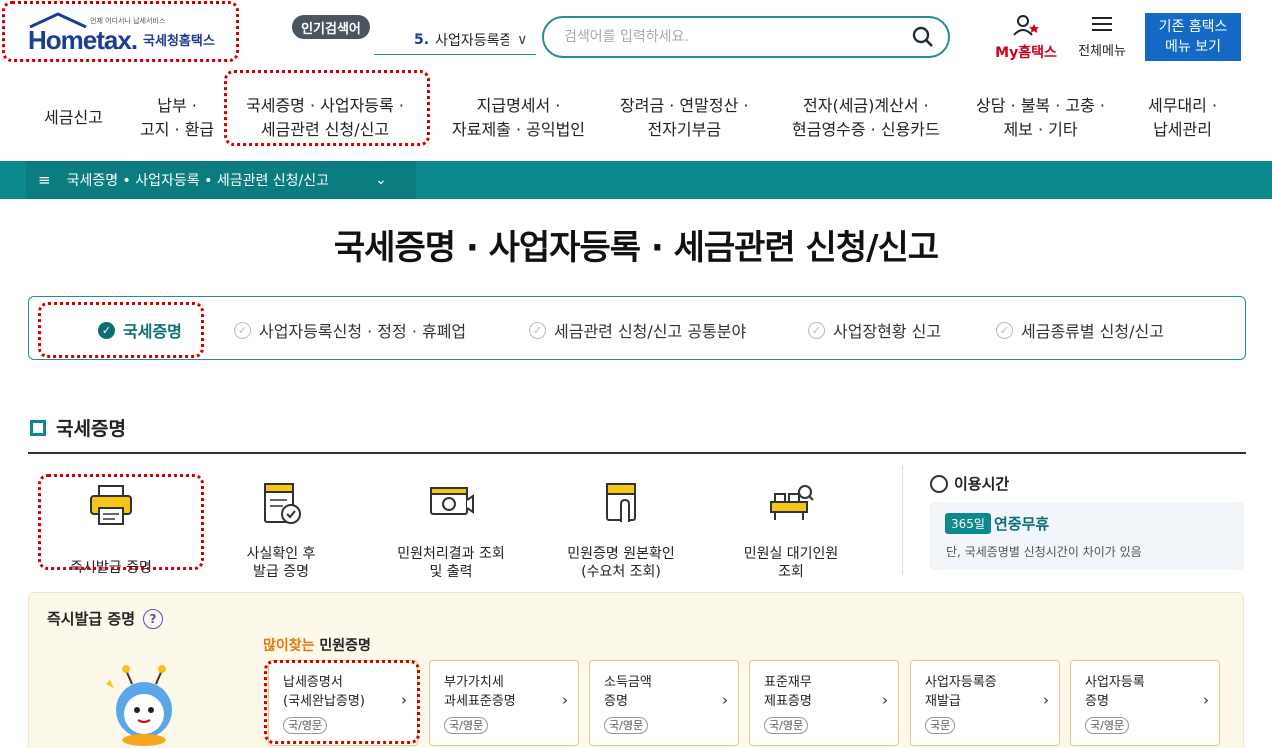 Image resolution: width=1272 pixels, height=748 pixels. Describe the element at coordinates (177, 129) in the screenshot. I see `gnb-label: 고지 · 환급` at that location.